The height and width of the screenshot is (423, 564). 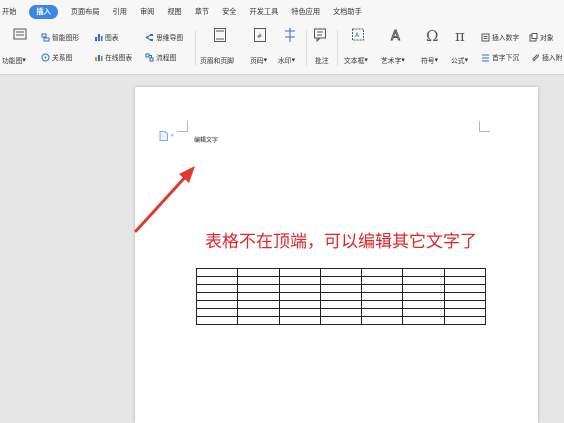 What do you see at coordinates (14, 60) in the screenshot?
I see `function-chart-button: 功能图 ▾` at bounding box center [14, 60].